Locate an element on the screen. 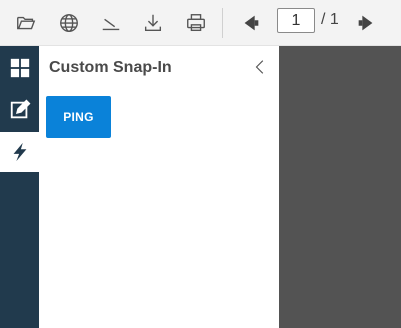  globe-icon is located at coordinates (69, 23).